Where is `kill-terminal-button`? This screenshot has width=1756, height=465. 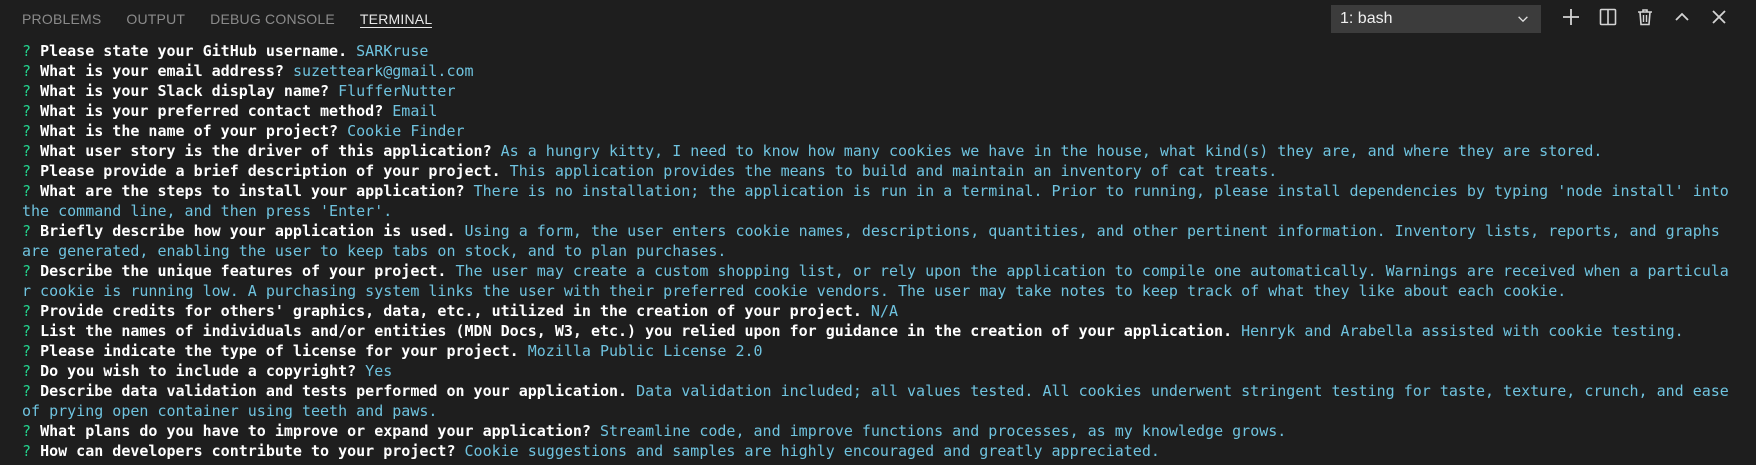
kill-terminal-button is located at coordinates (1645, 17).